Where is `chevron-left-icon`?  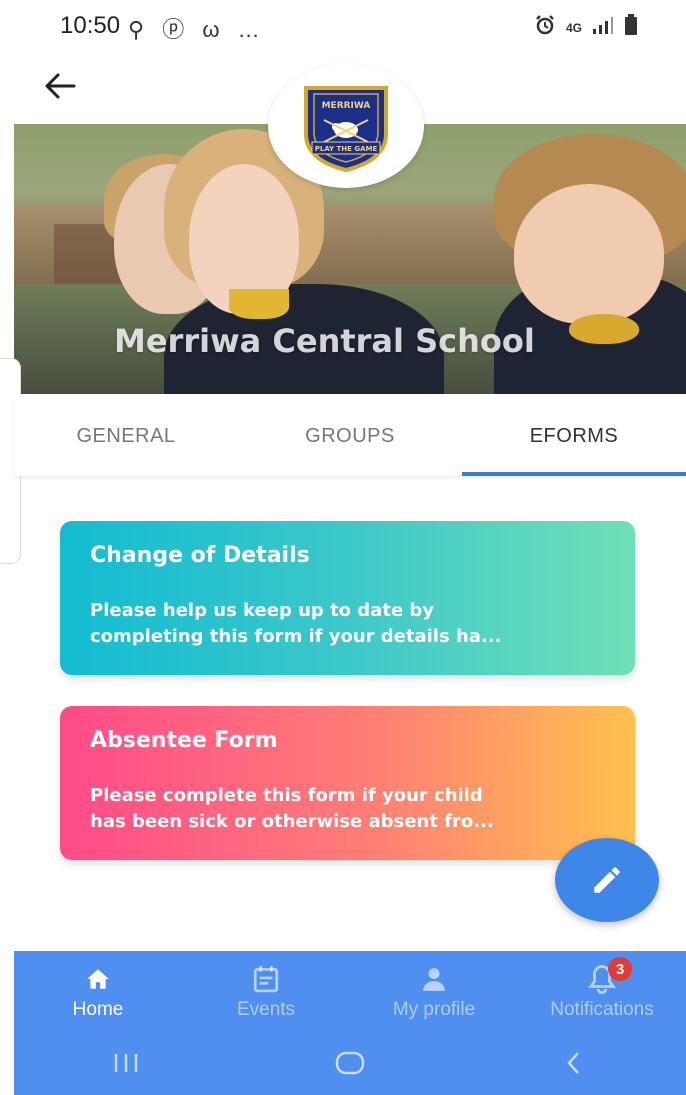 chevron-left-icon is located at coordinates (573, 1063).